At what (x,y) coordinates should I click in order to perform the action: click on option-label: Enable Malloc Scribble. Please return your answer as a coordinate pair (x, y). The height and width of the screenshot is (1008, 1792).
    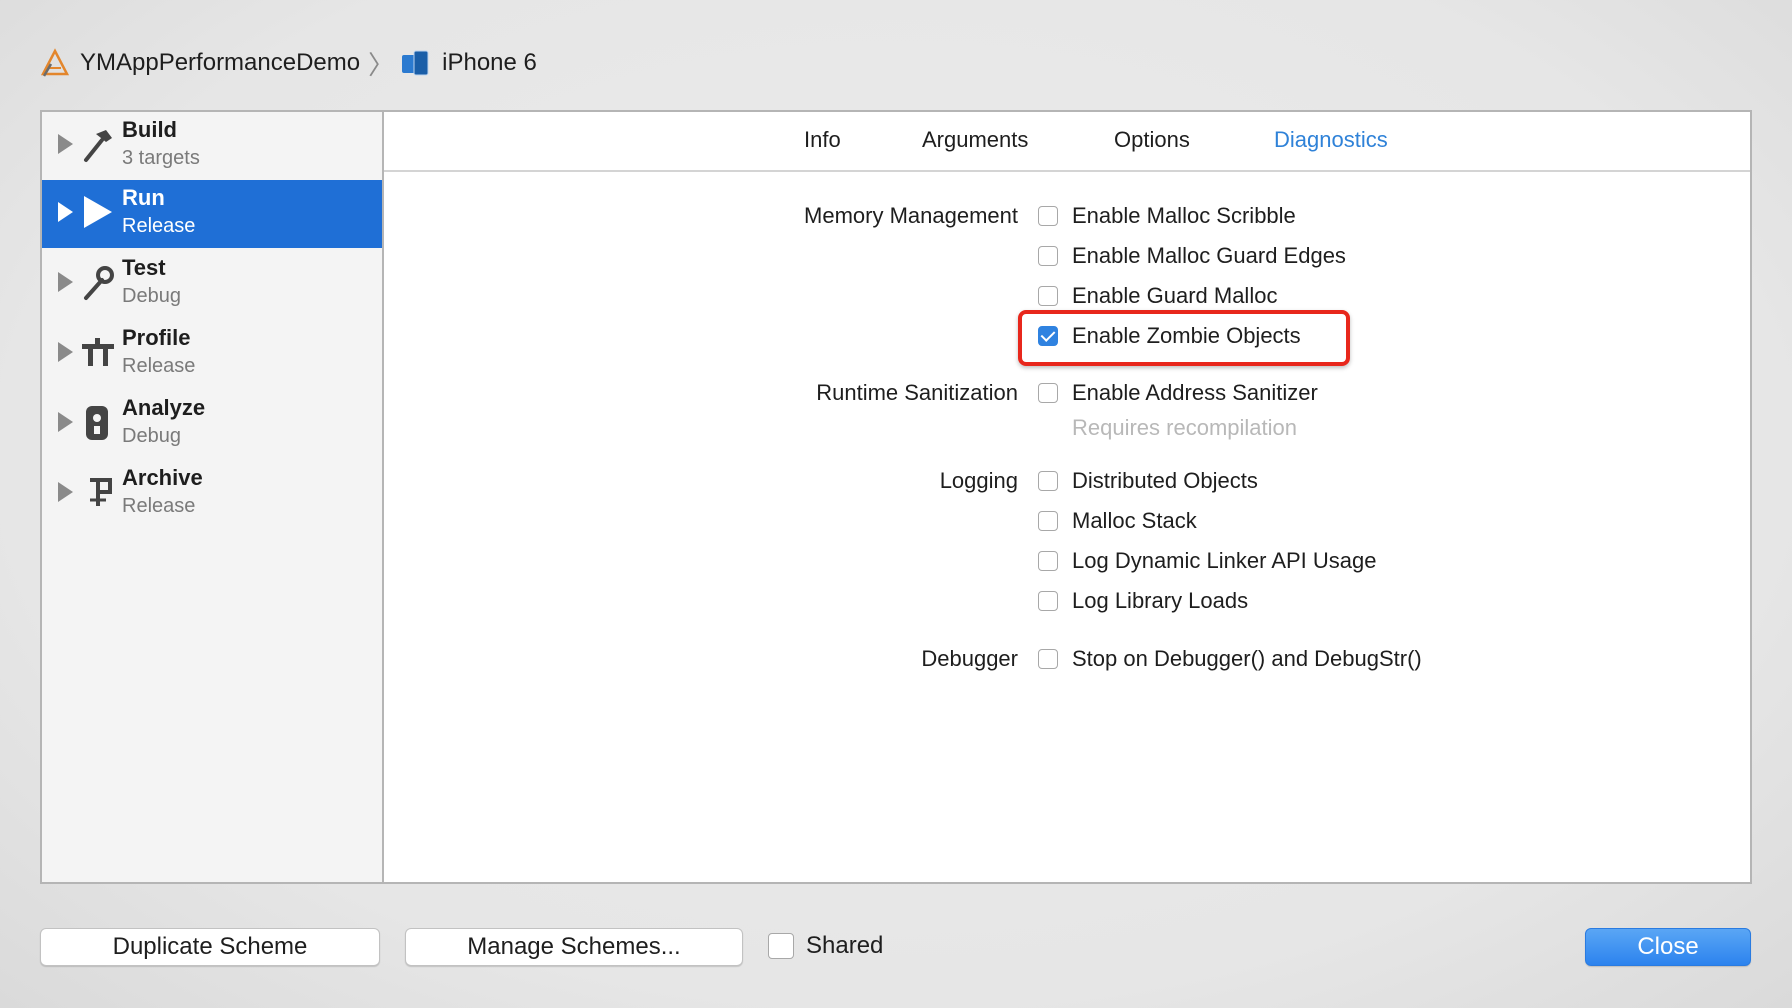
    Looking at the image, I should click on (1184, 215).